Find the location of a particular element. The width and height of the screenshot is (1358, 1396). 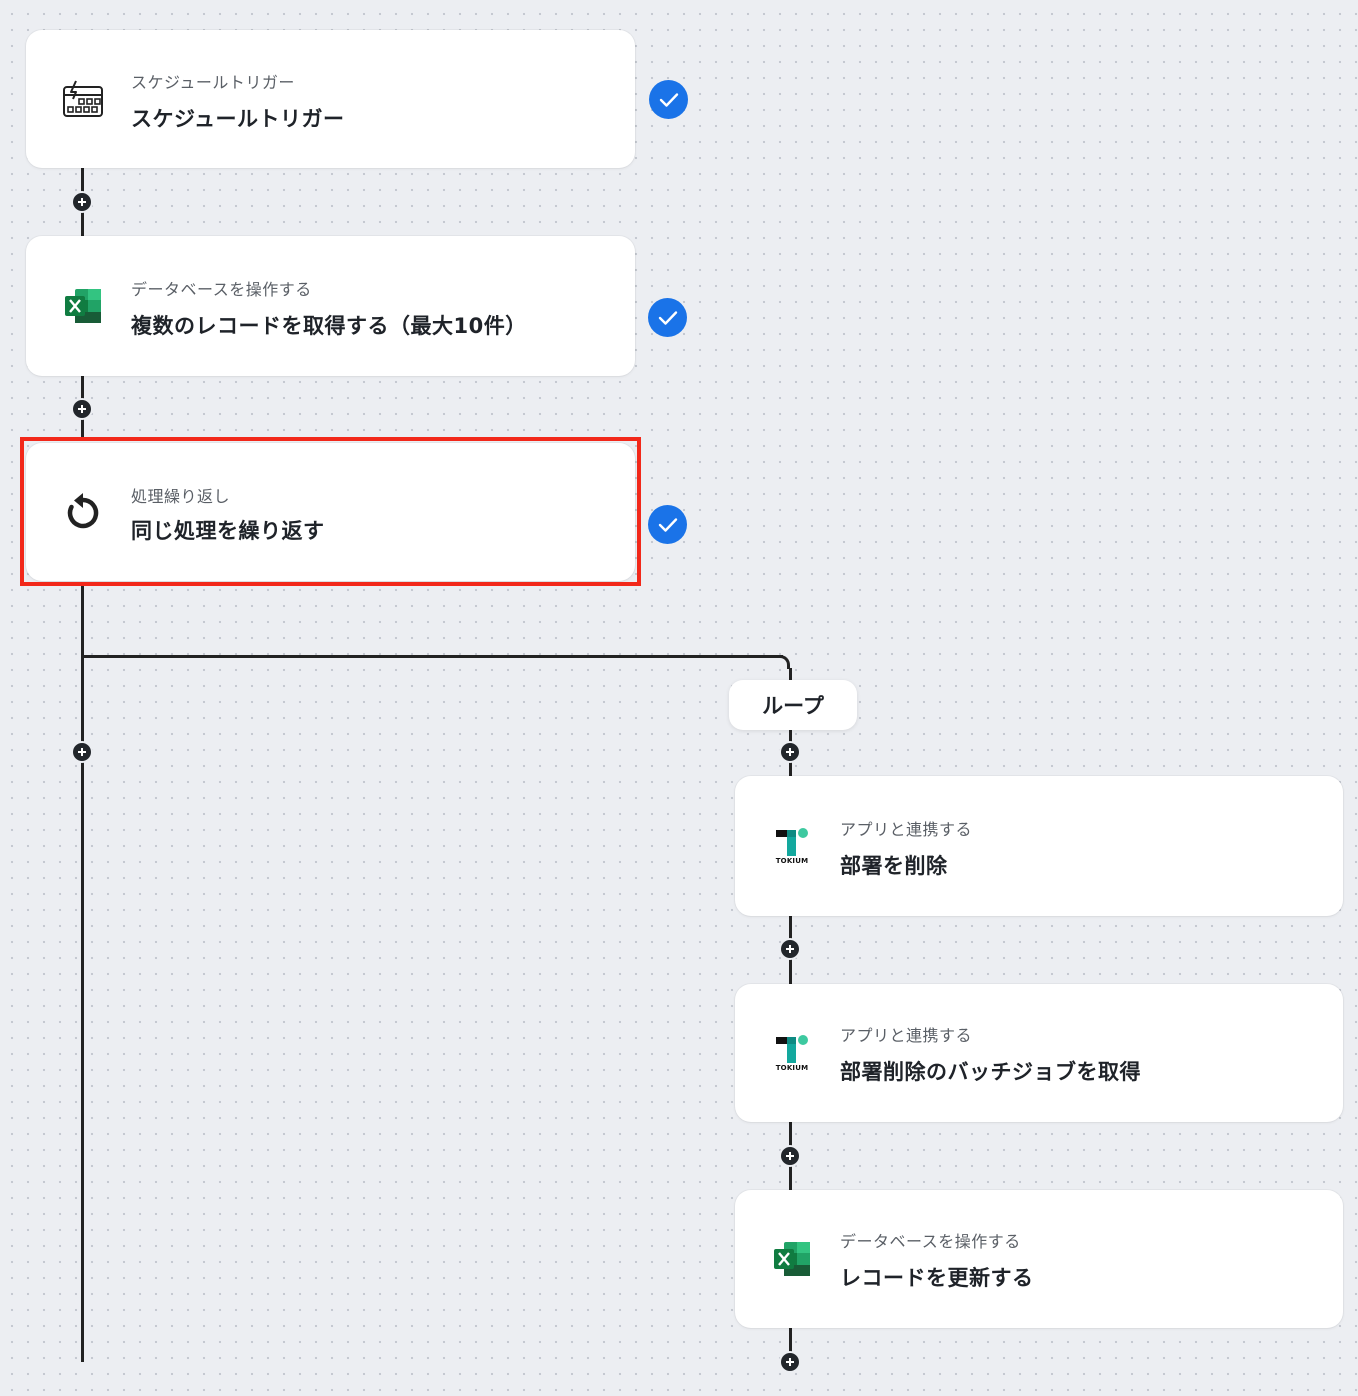

step-card-get-batch-job: TOKIUM アプリと連携する 部署削除のバッチジョブを取得 is located at coordinates (1039, 1053).